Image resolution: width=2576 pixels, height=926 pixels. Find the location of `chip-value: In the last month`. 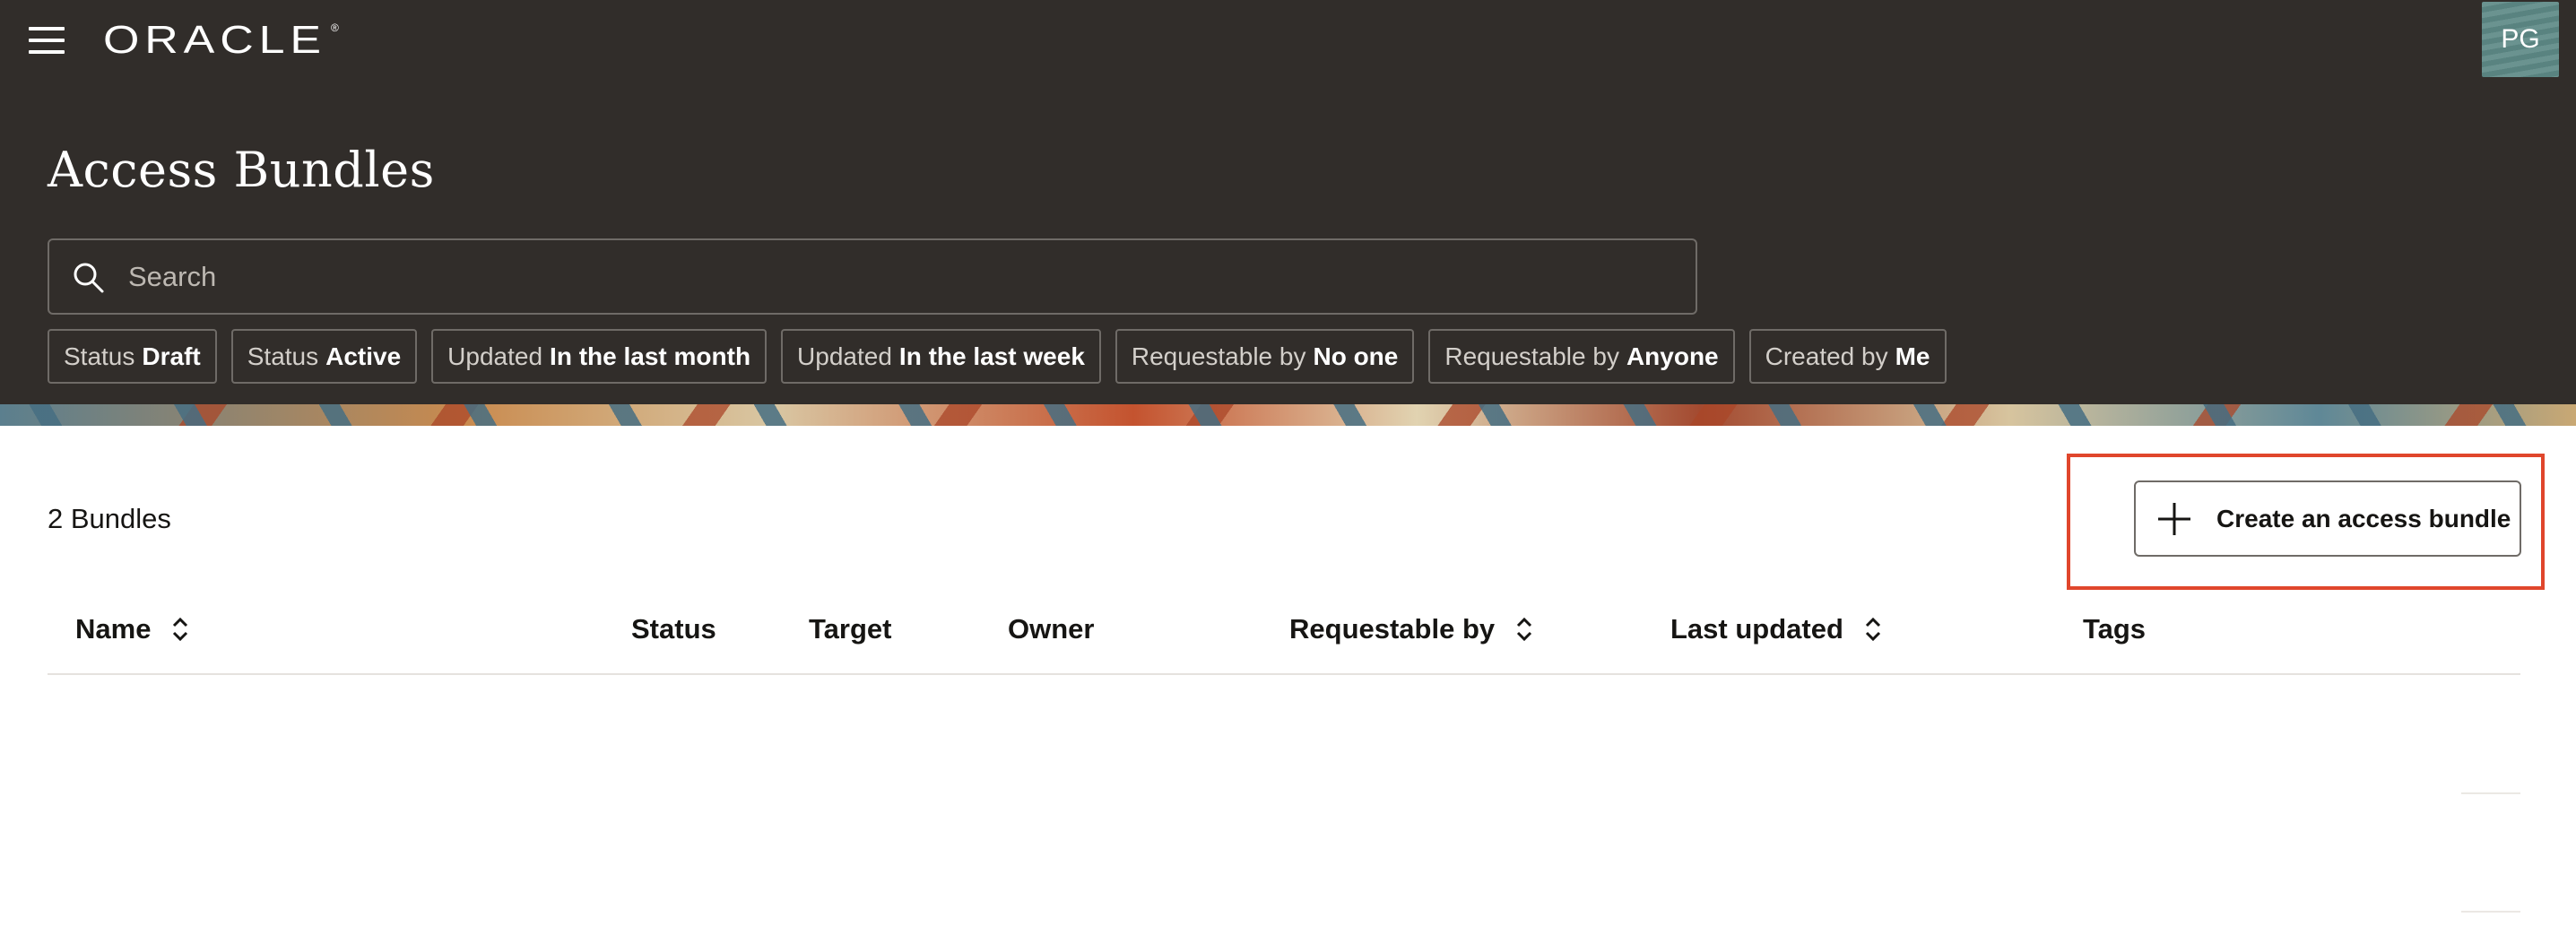

chip-value: In the last month is located at coordinates (650, 356).